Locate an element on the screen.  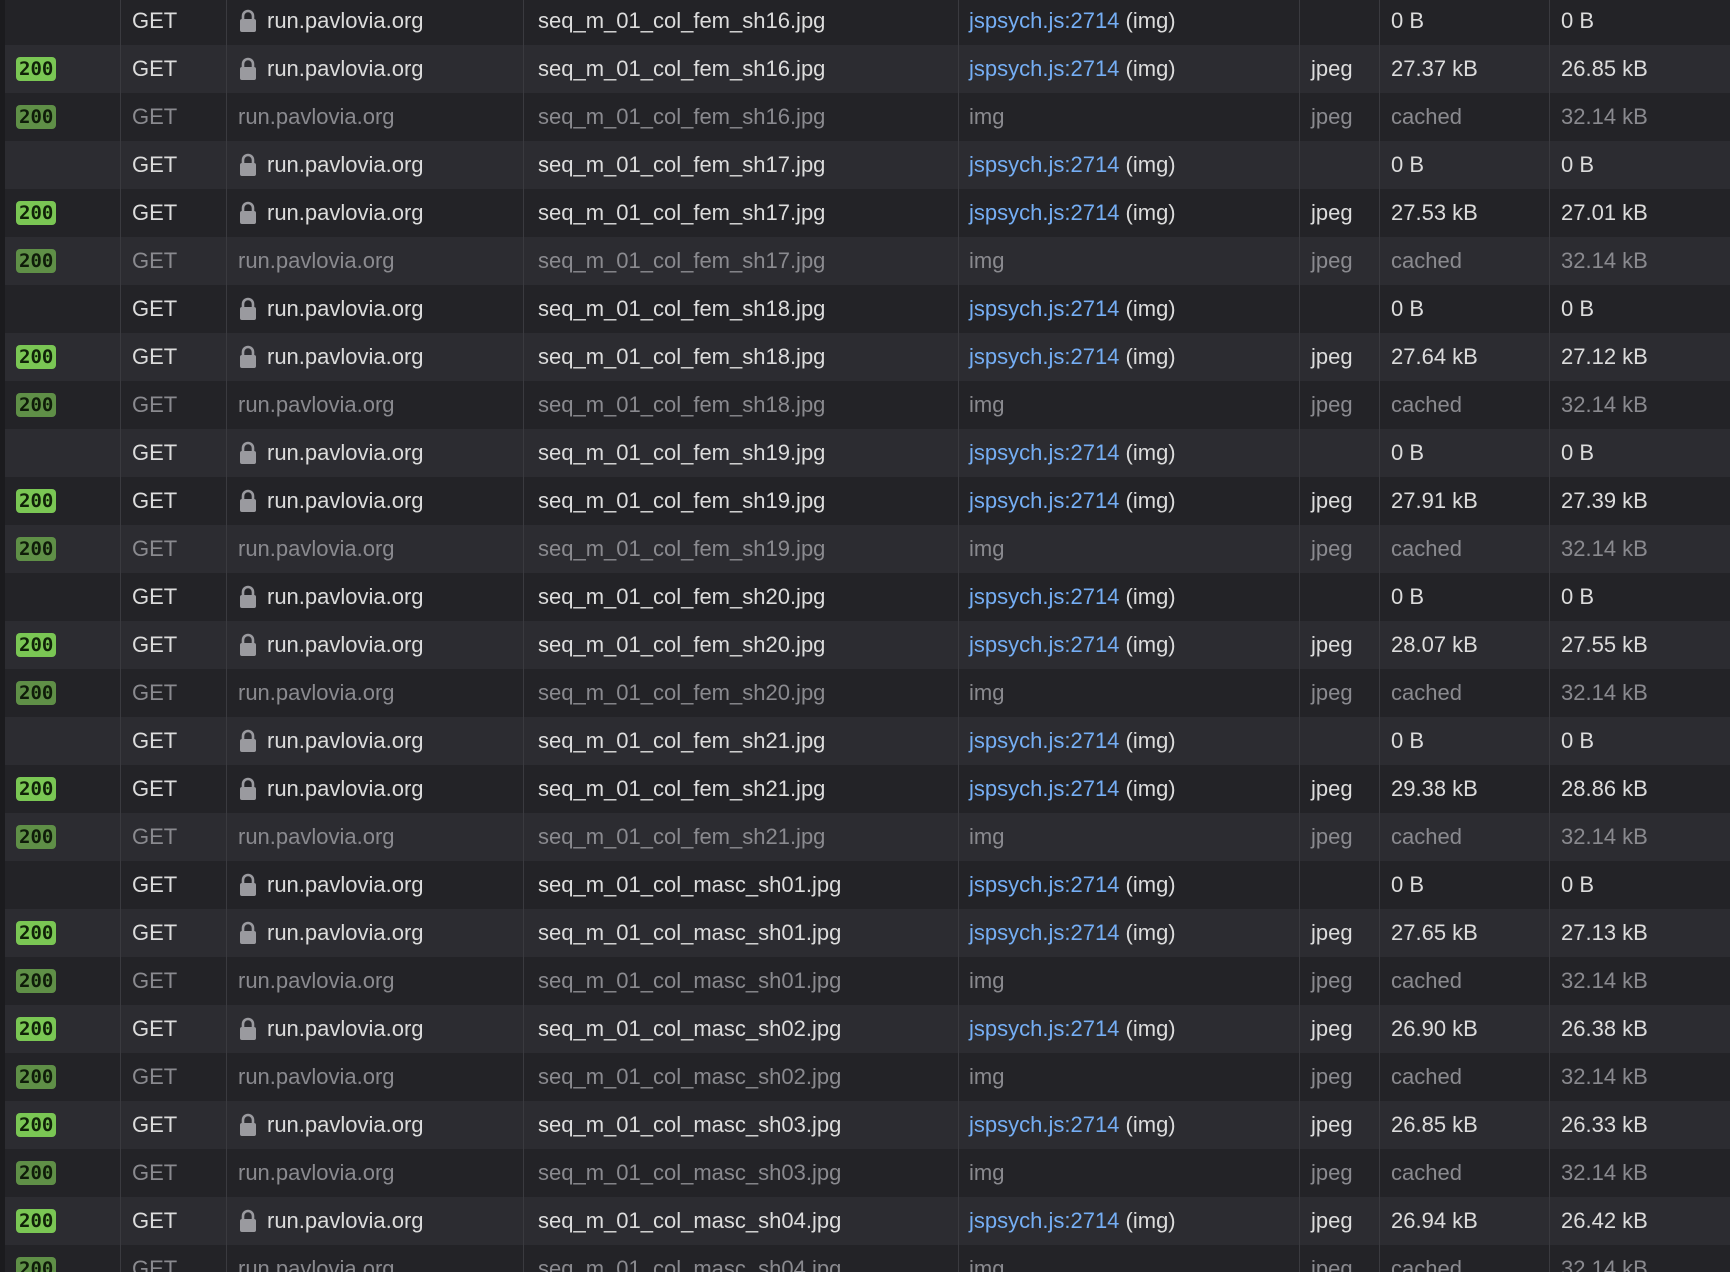
transferred-cell: 26.85 kB is located at coordinates (1465, 1125).